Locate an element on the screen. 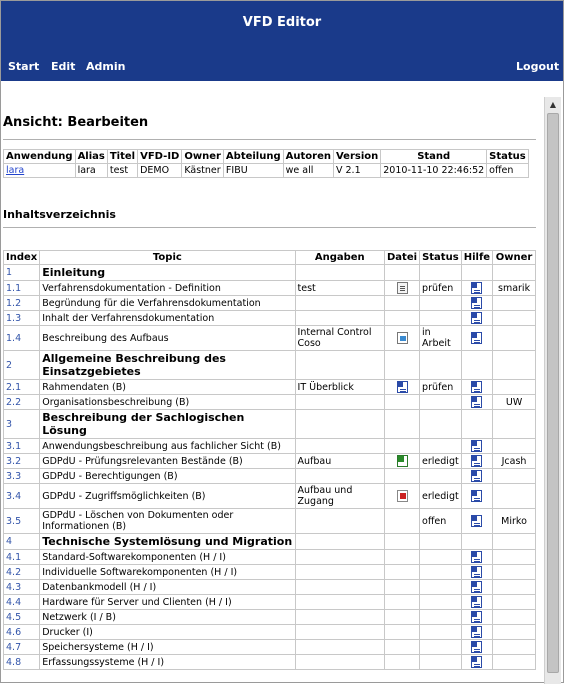 The image size is (564, 684). table-cell: erledigt is located at coordinates (440, 496).